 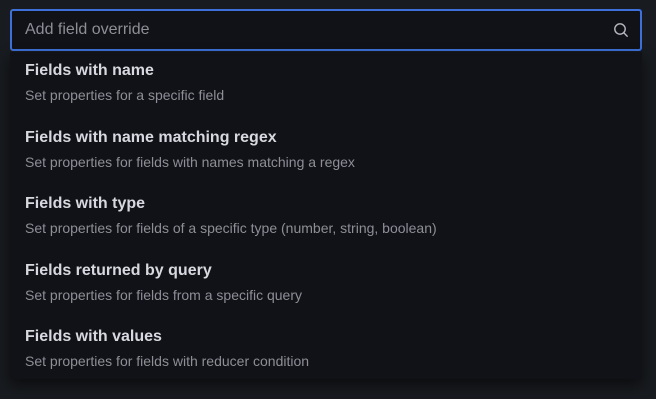 I want to click on option-description: Set properties for a specific field, so click(x=125, y=95).